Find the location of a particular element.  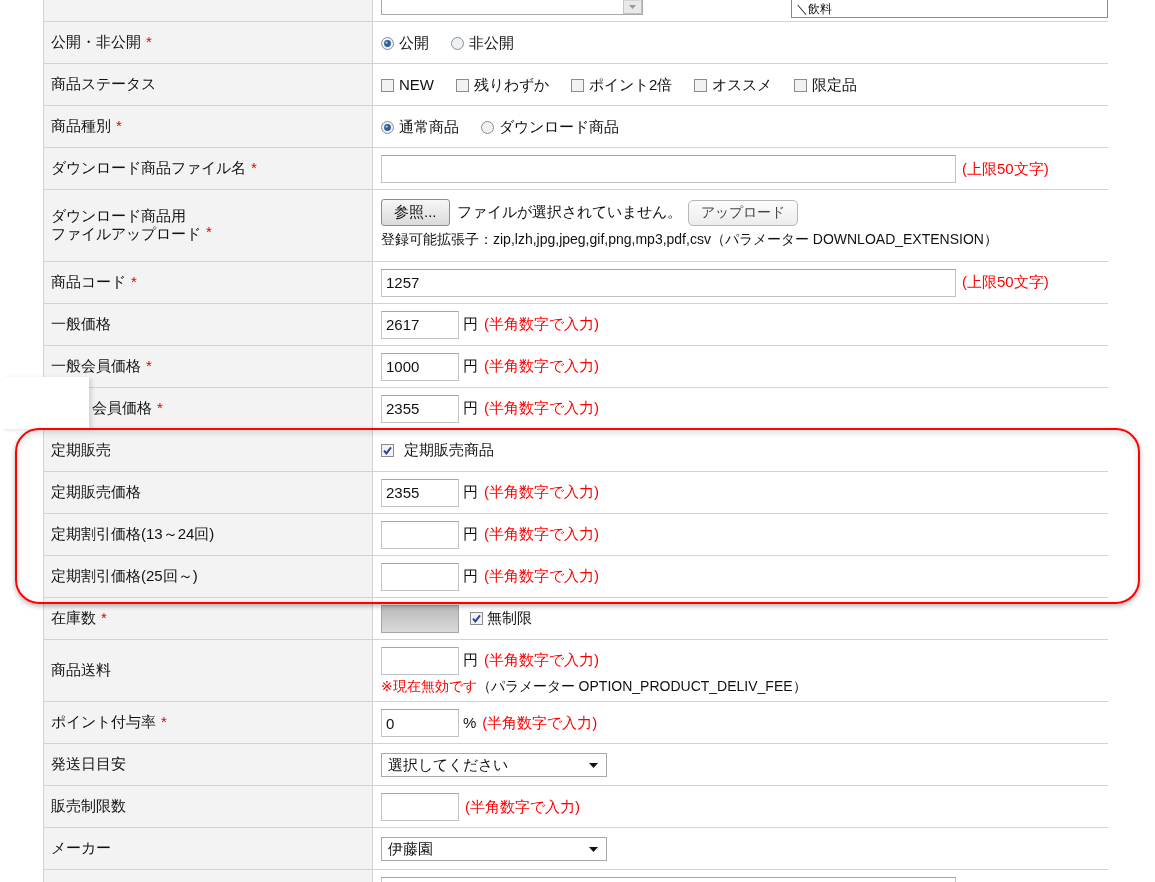

option-label: ダウンロード商品 is located at coordinates (559, 127).